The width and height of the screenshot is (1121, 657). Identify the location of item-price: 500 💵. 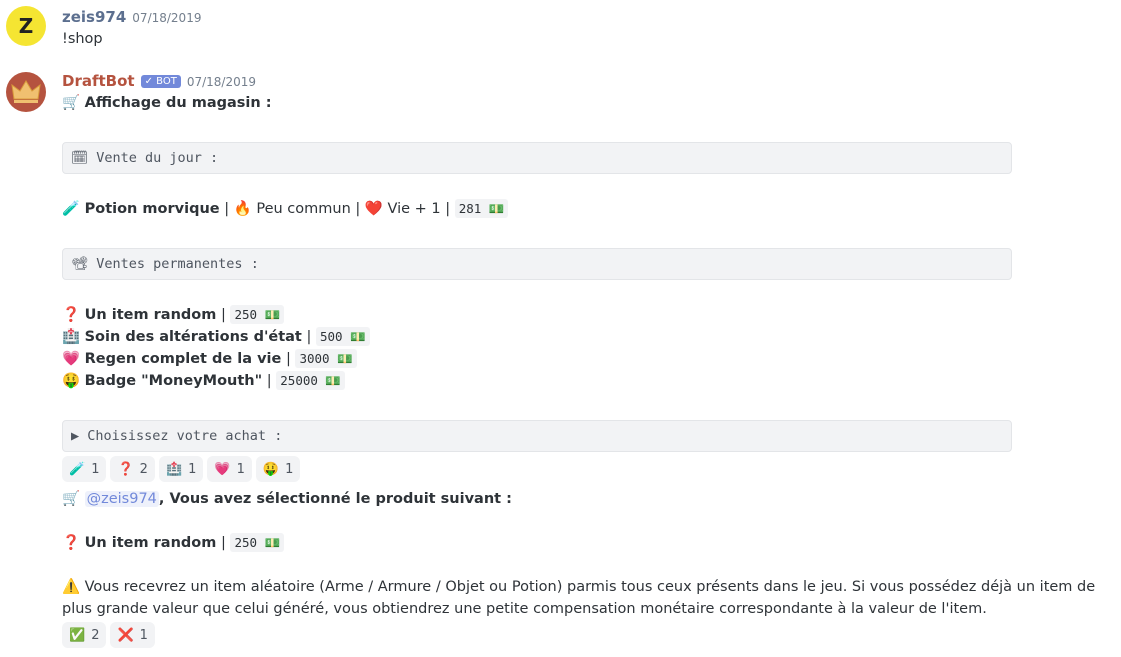
(342, 336).